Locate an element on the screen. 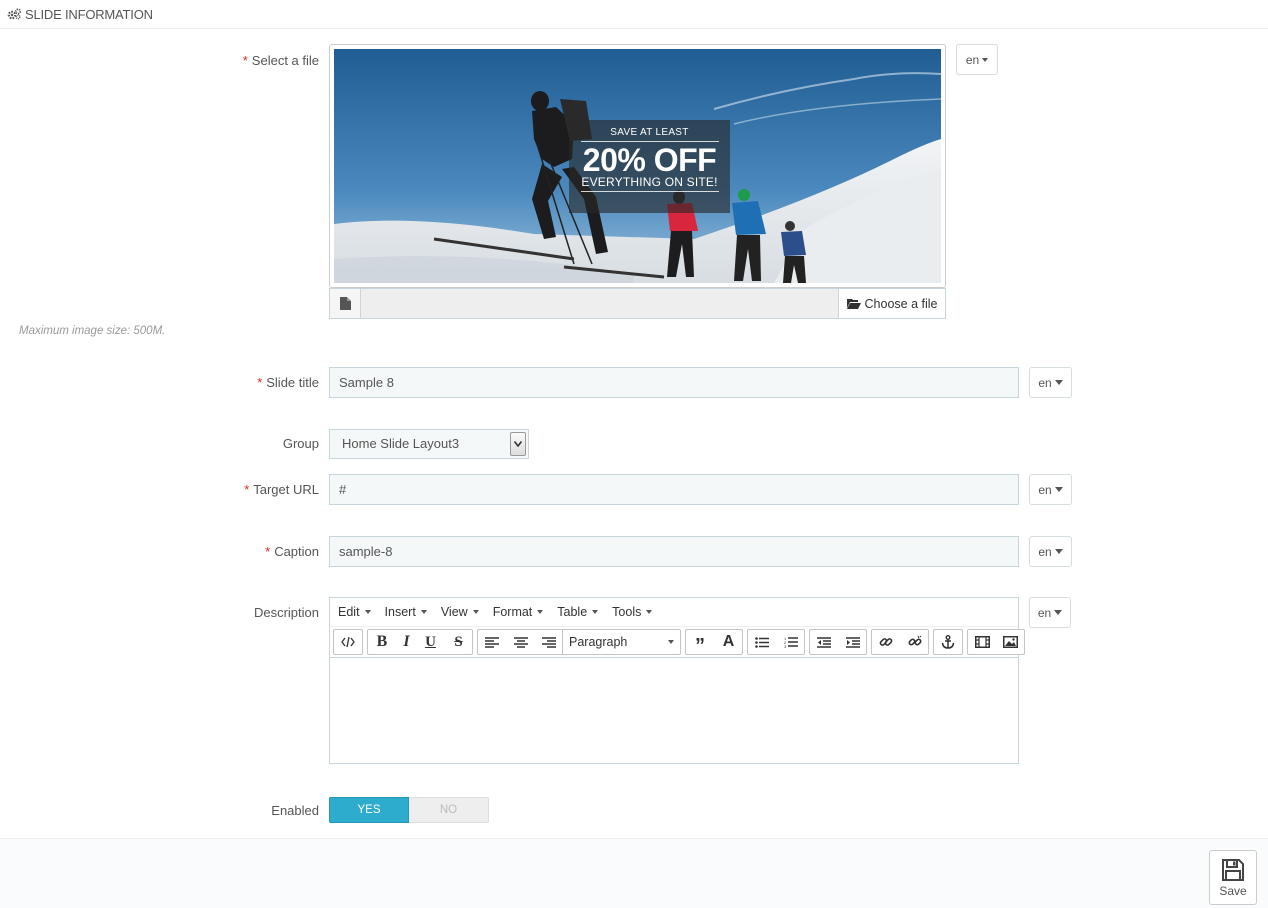  enabled-switch: YES NO is located at coordinates (409, 810).